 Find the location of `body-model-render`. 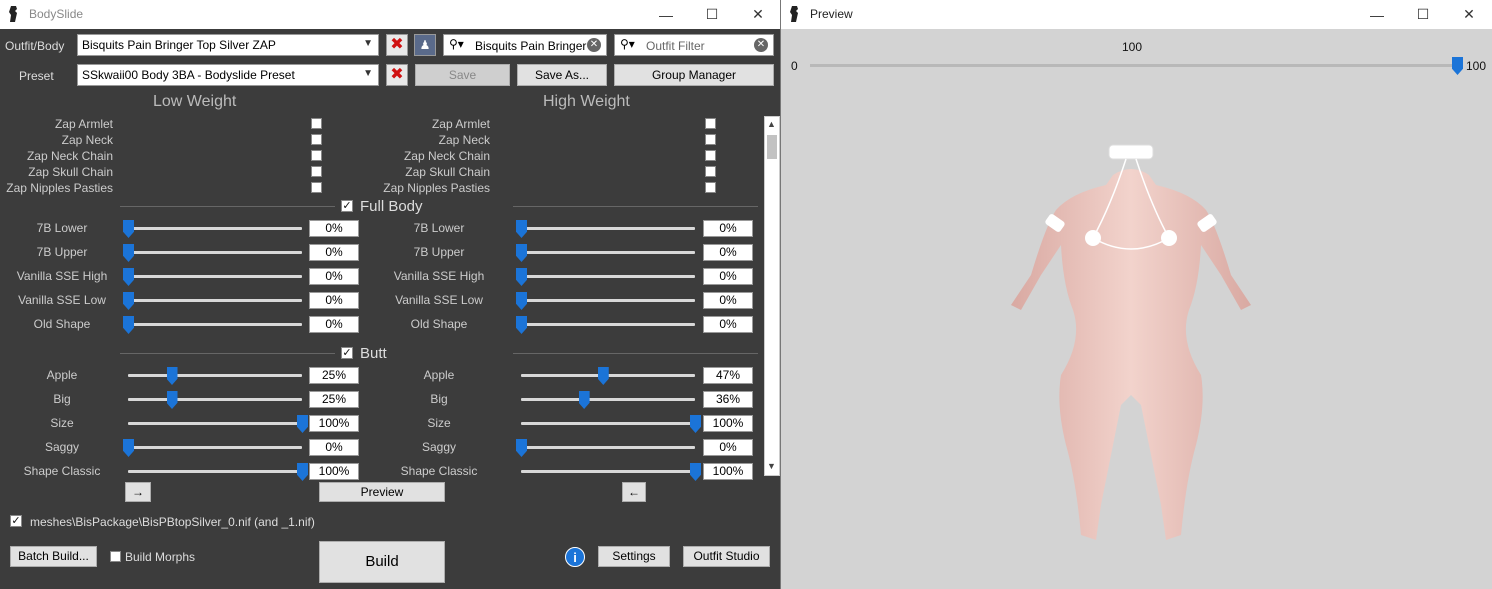

body-model-render is located at coordinates (1131, 345).